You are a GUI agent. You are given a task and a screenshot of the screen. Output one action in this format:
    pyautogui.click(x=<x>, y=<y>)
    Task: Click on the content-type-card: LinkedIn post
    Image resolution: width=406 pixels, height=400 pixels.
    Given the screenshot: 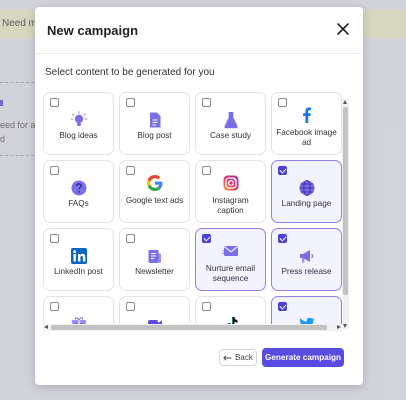 What is the action you would take?
    pyautogui.click(x=78, y=259)
    